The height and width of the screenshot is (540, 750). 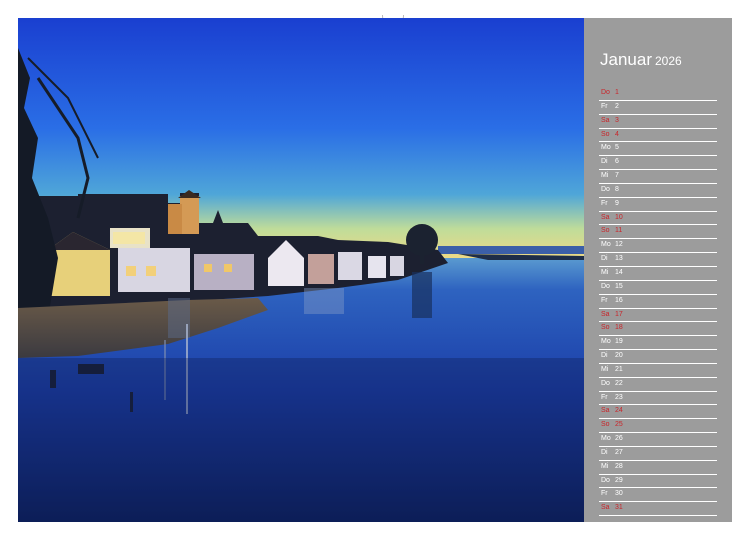 I want to click on day-number: 3, so click(x=617, y=120).